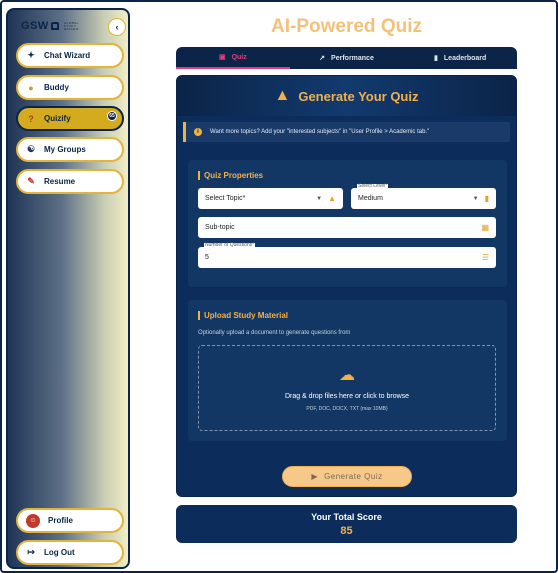 The width and height of the screenshot is (558, 573). What do you see at coordinates (347, 227) in the screenshot?
I see `subtopic-input: Sub-topic ▦` at bounding box center [347, 227].